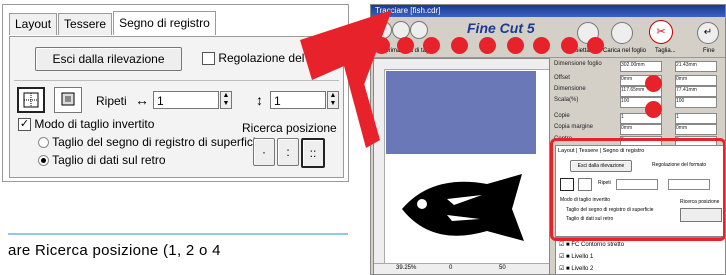  I want to click on radio-back, so click(43, 161).